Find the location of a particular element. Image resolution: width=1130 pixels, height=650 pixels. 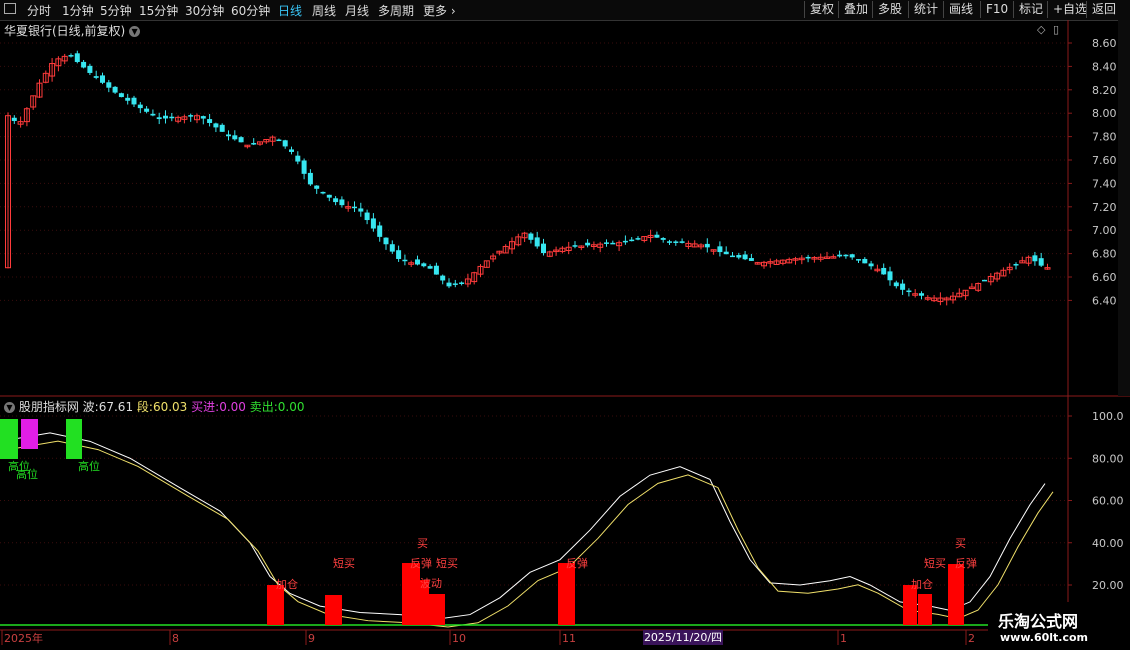

price-label: 7.60 is located at coordinates (1104, 160).